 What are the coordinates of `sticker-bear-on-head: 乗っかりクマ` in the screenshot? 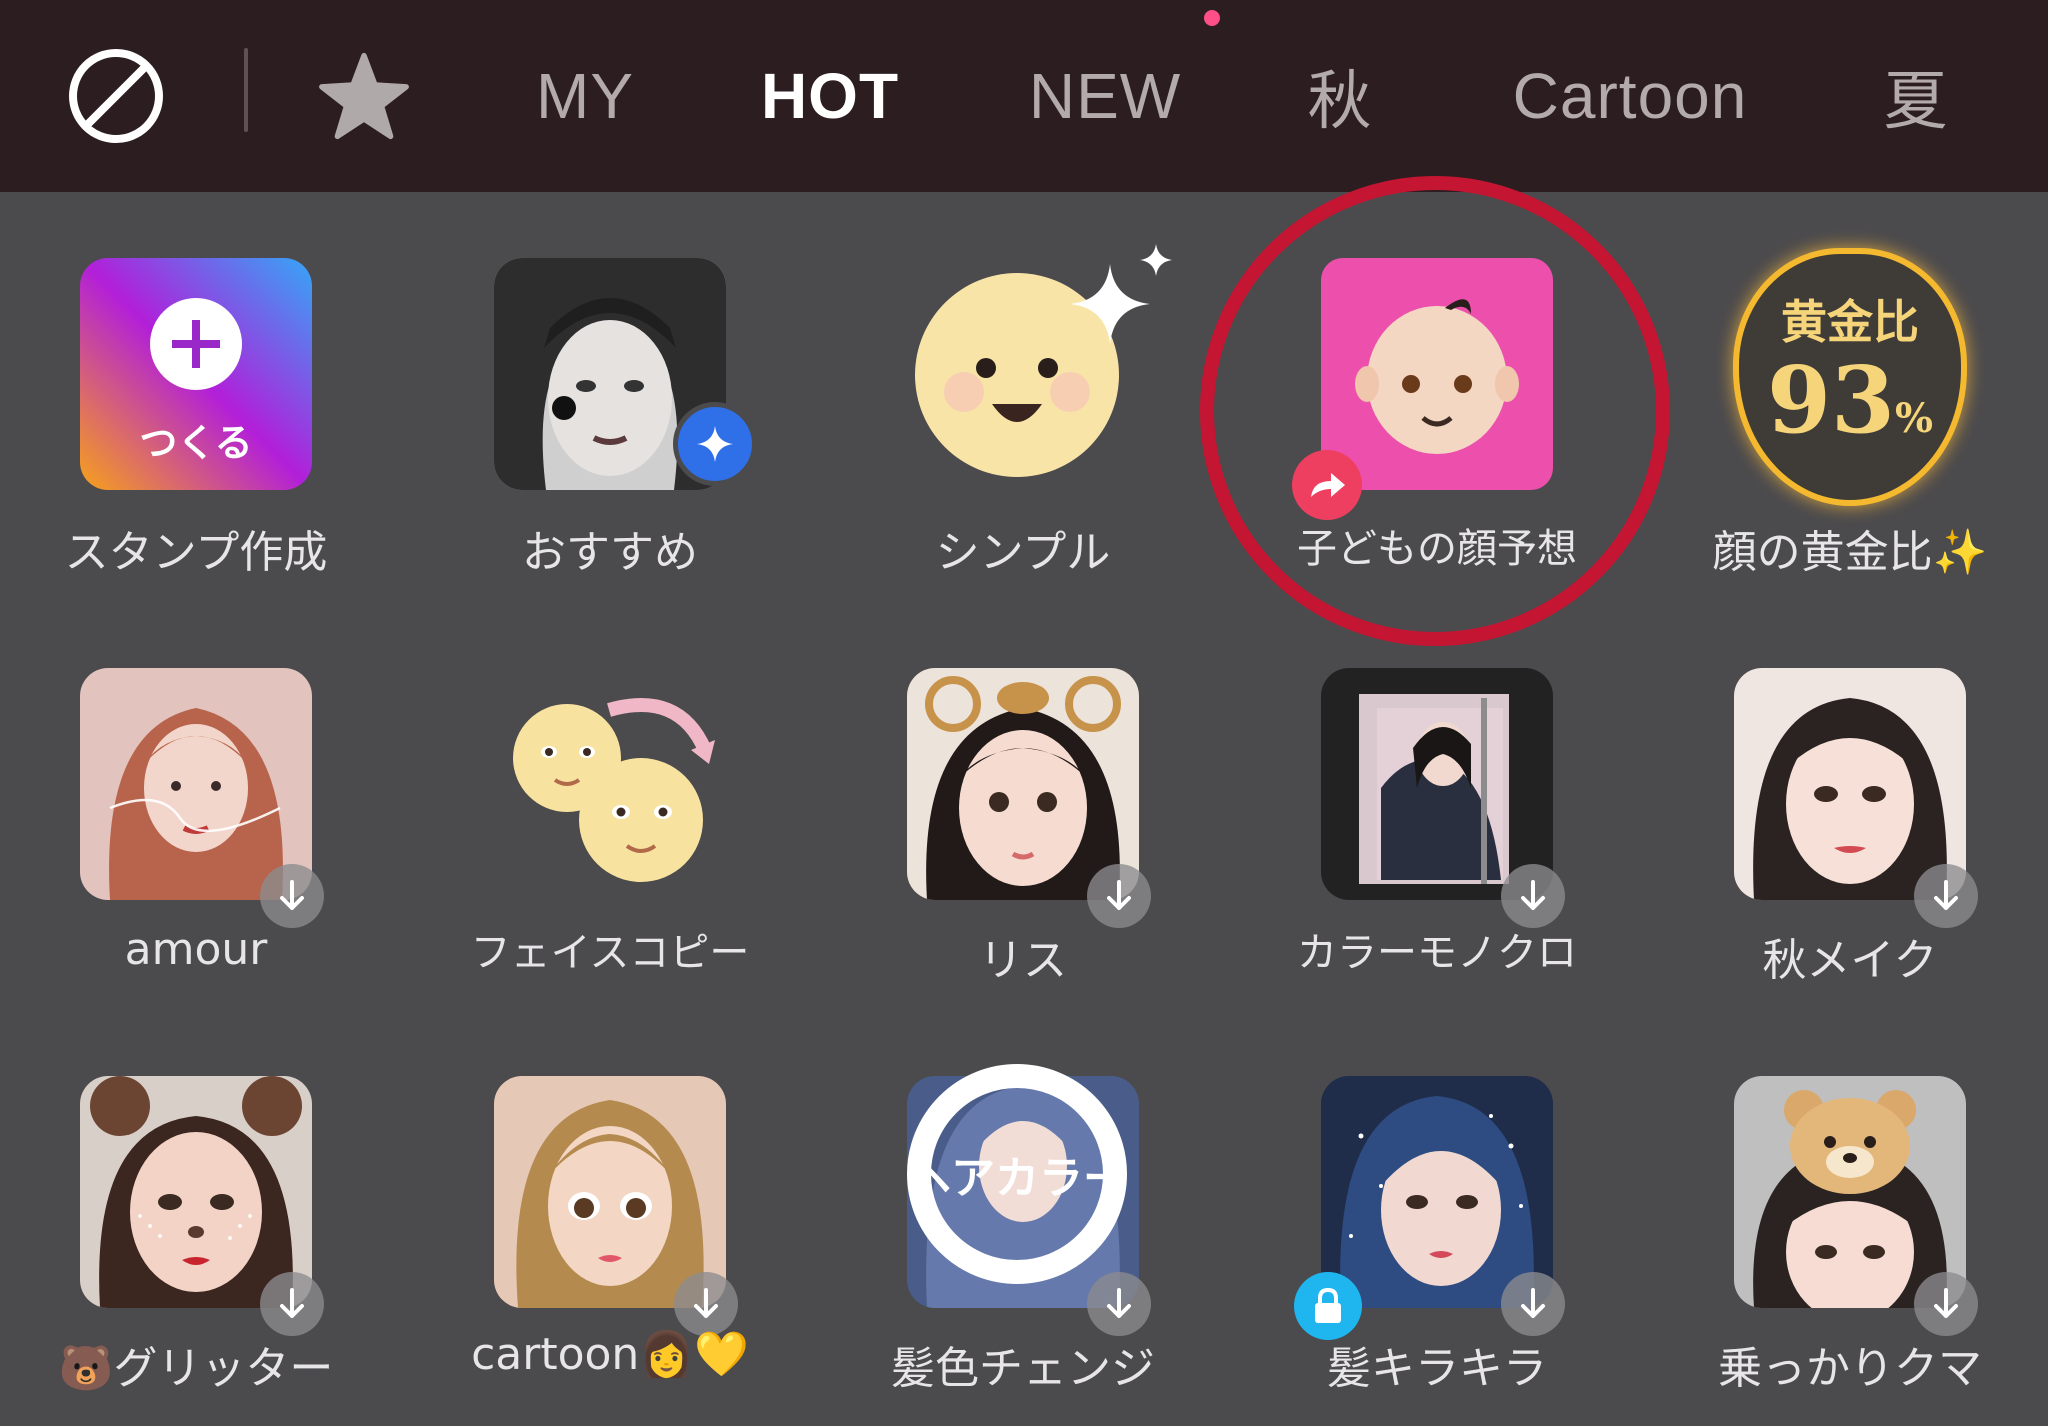 It's located at (1846, 1215).